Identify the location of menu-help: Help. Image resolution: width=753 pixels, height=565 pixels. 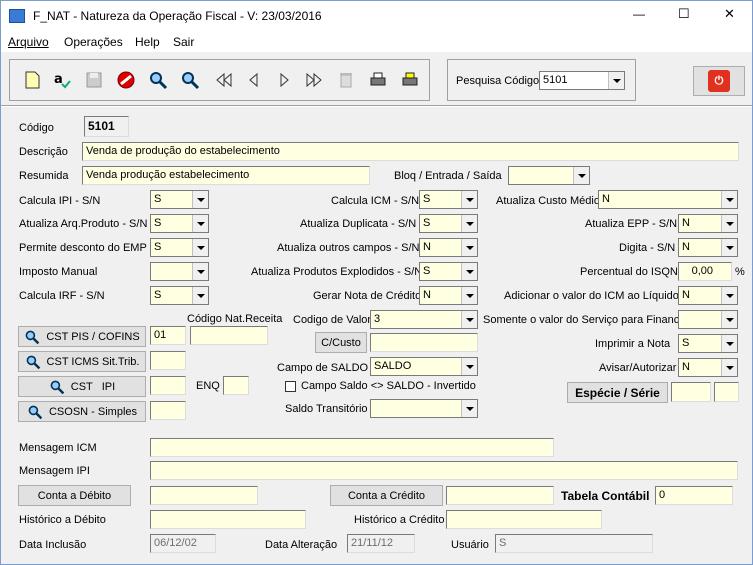
(147, 42).